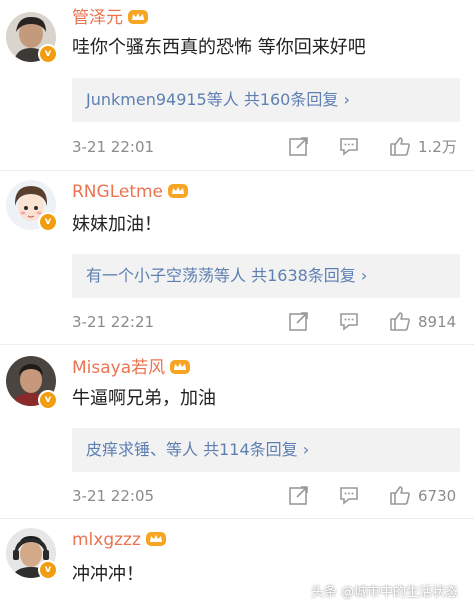 Image resolution: width=474 pixels, height=606 pixels. I want to click on timestamp: 3-21 22:05, so click(113, 496).